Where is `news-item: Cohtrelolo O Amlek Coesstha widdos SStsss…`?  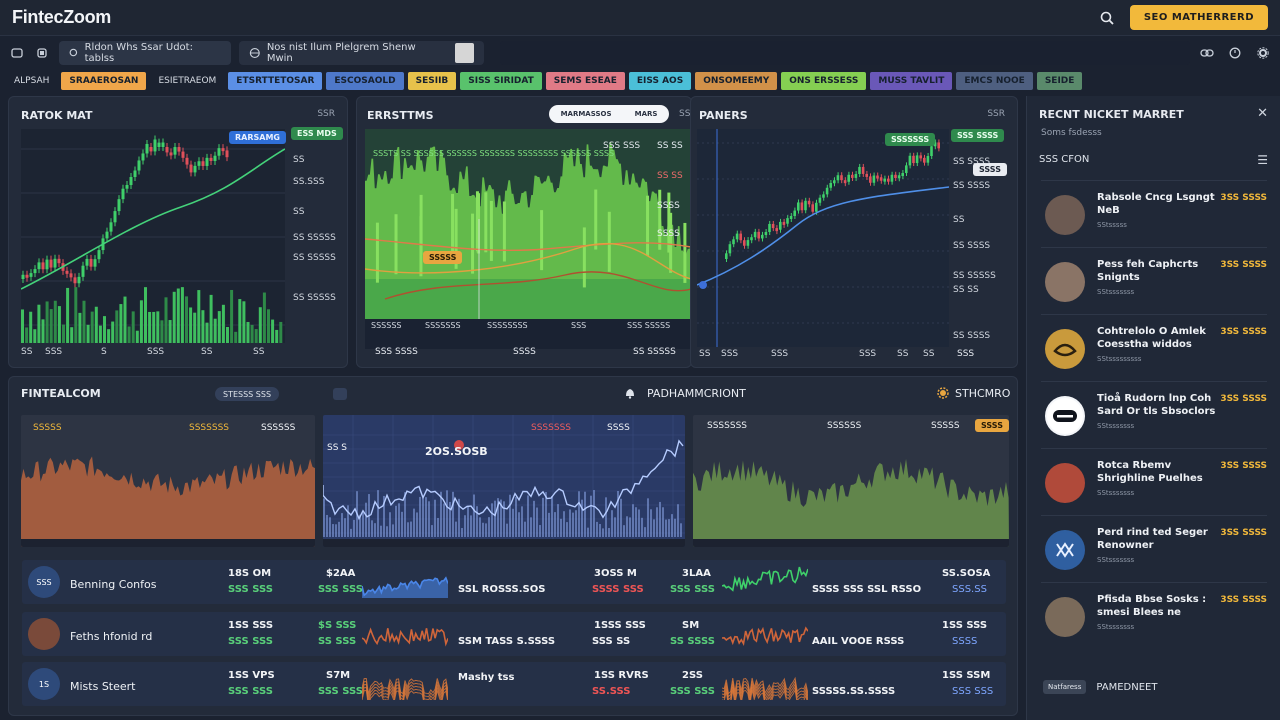 news-item: Cohtrelolo O Amlek Coesstha widdos SStsss… is located at coordinates (1154, 347).